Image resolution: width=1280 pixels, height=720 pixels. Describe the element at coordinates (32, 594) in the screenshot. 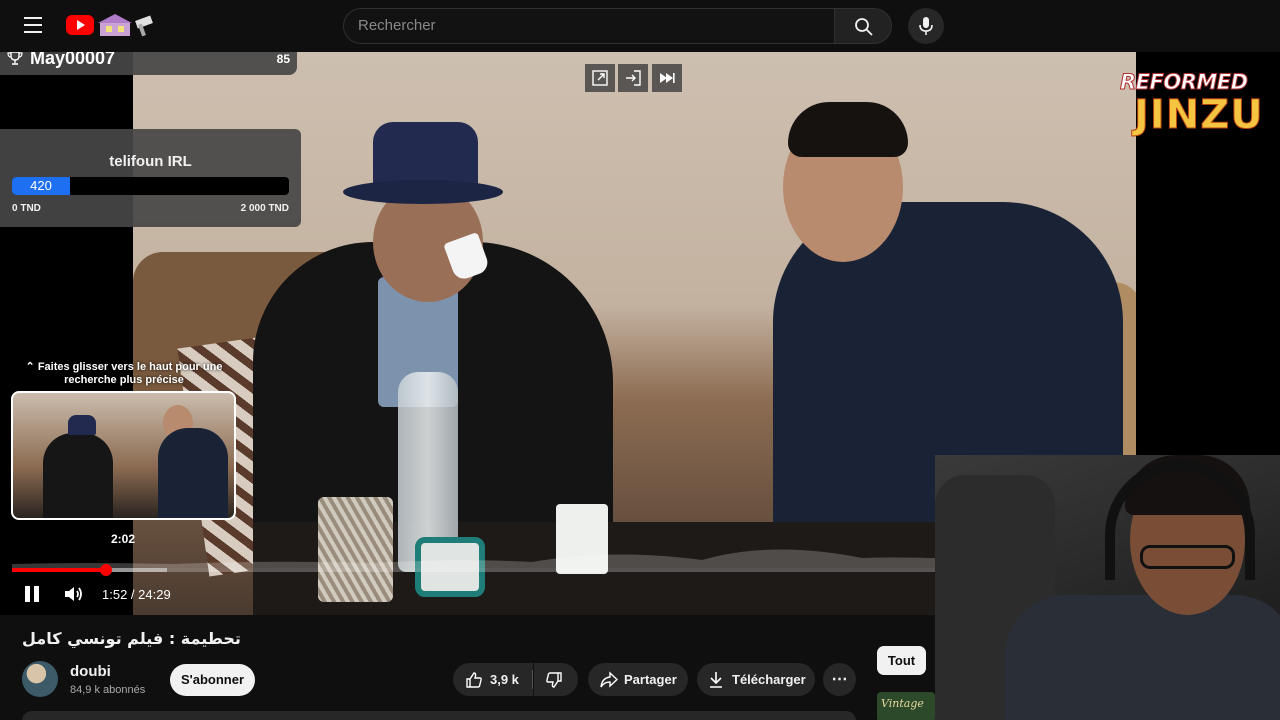

I see `pause-button` at that location.